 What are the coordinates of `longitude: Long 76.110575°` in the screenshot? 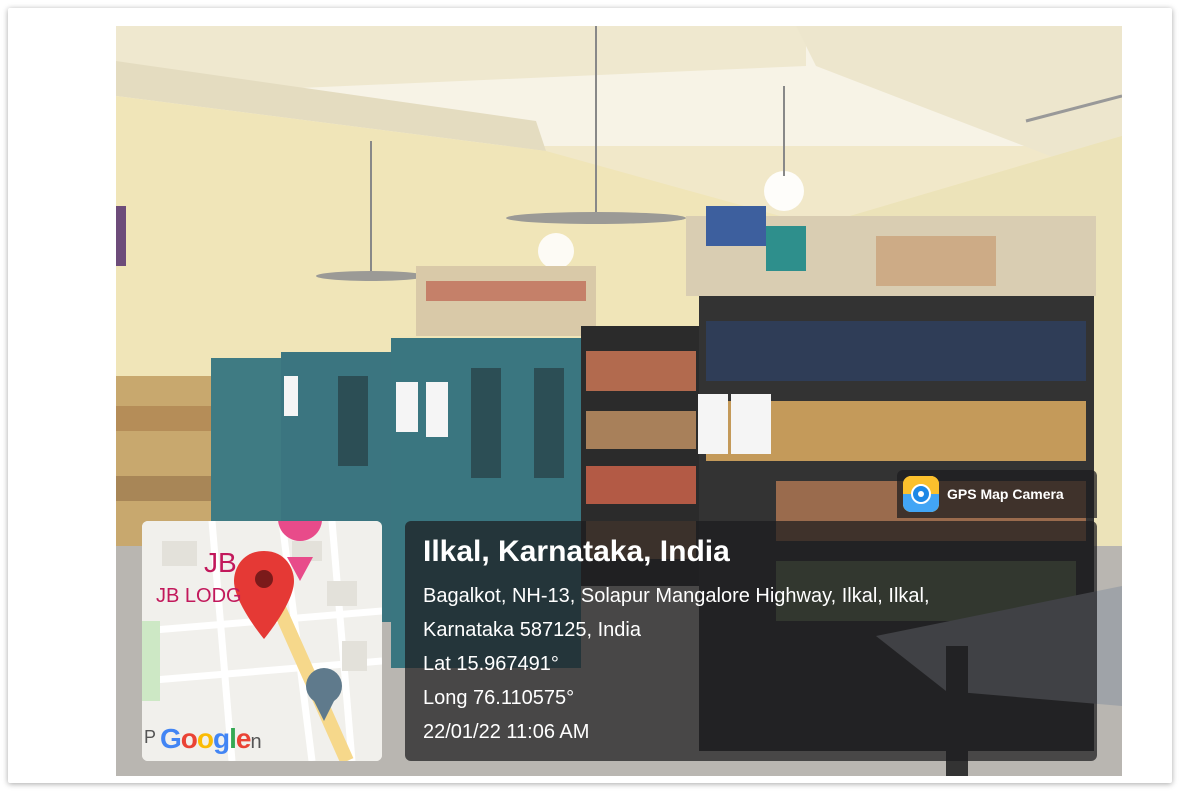 It's located at (499, 698).